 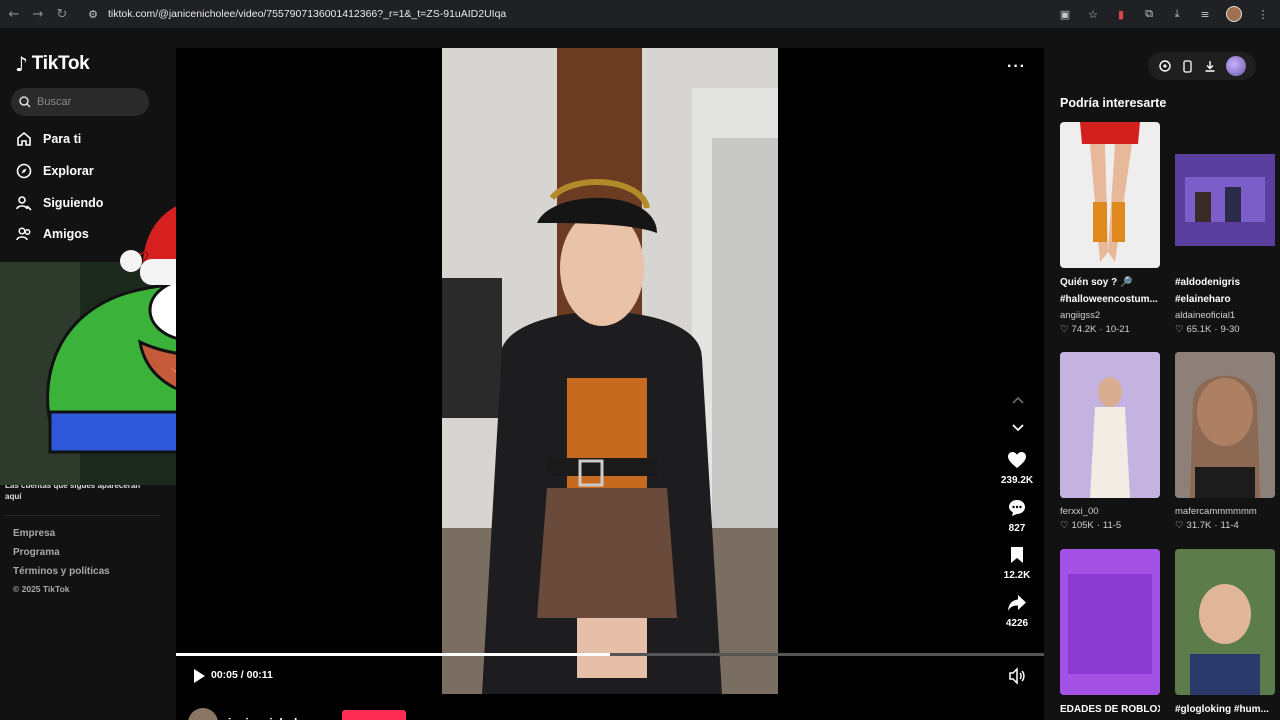 What do you see at coordinates (62, 139) in the screenshot?
I see `sidebar-item-label: Para ti` at bounding box center [62, 139].